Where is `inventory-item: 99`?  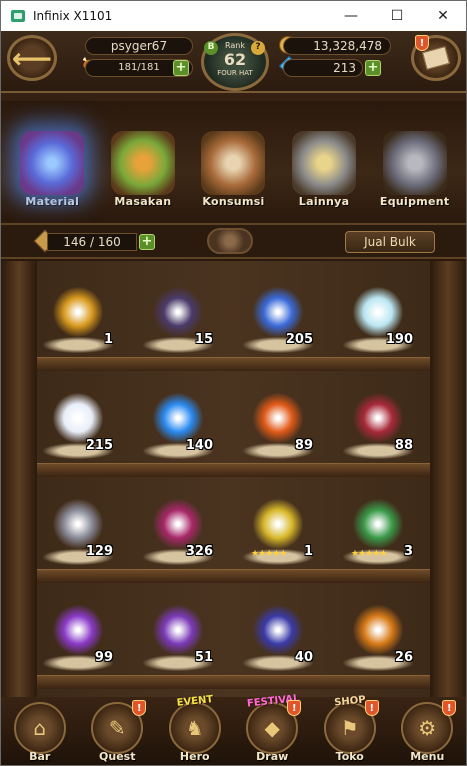 inventory-item: 99 is located at coordinates (78, 639).